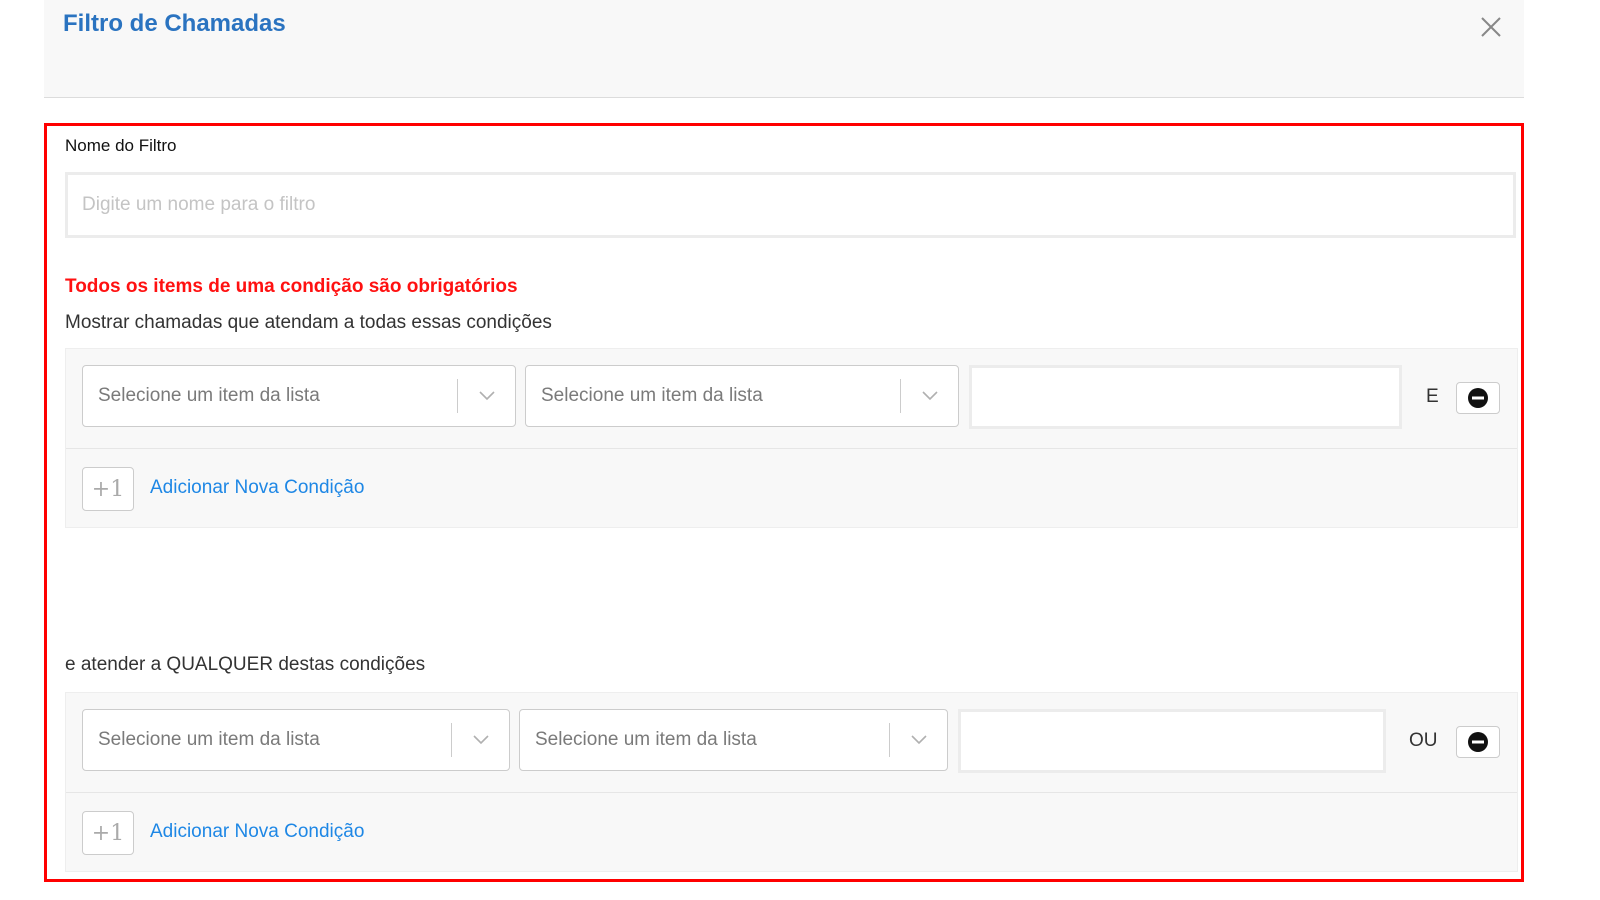 The image size is (1600, 900). I want to click on filter-name-input, so click(790, 205).